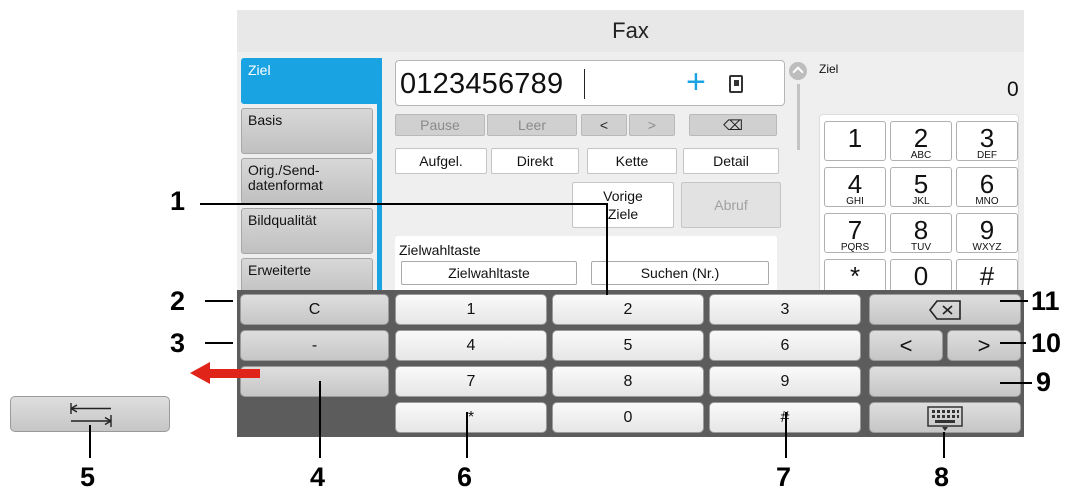 The height and width of the screenshot is (500, 1091). What do you see at coordinates (318, 477) in the screenshot?
I see `callout-4: 4` at bounding box center [318, 477].